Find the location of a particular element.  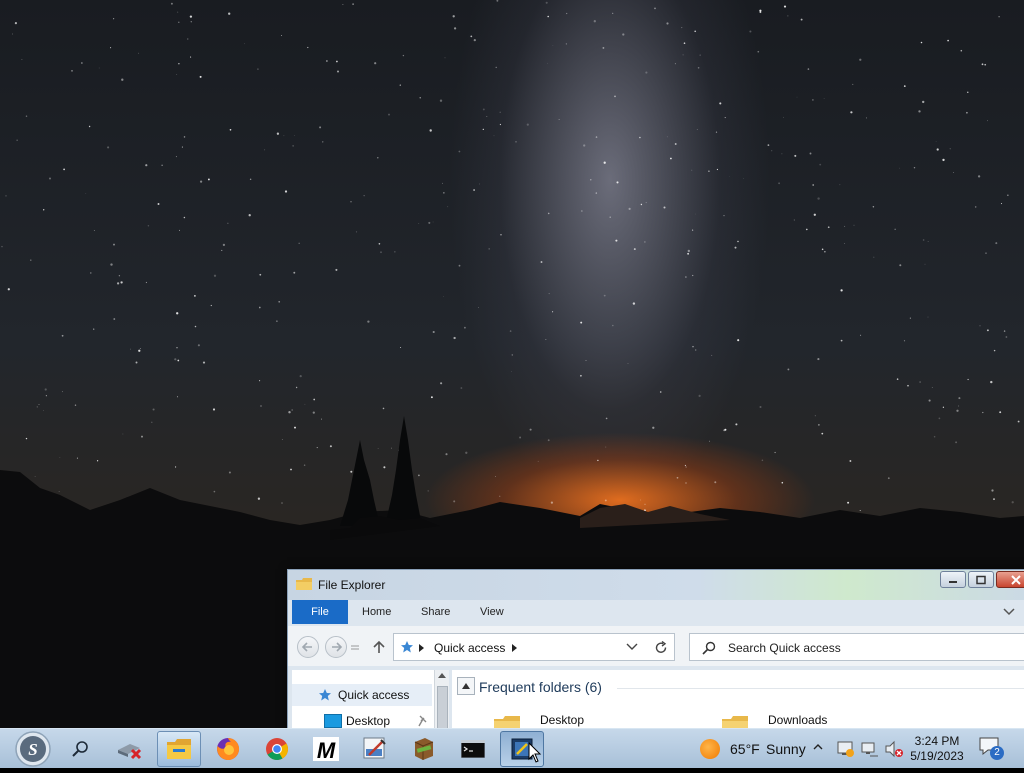

terminal-icon is located at coordinates (473, 749).